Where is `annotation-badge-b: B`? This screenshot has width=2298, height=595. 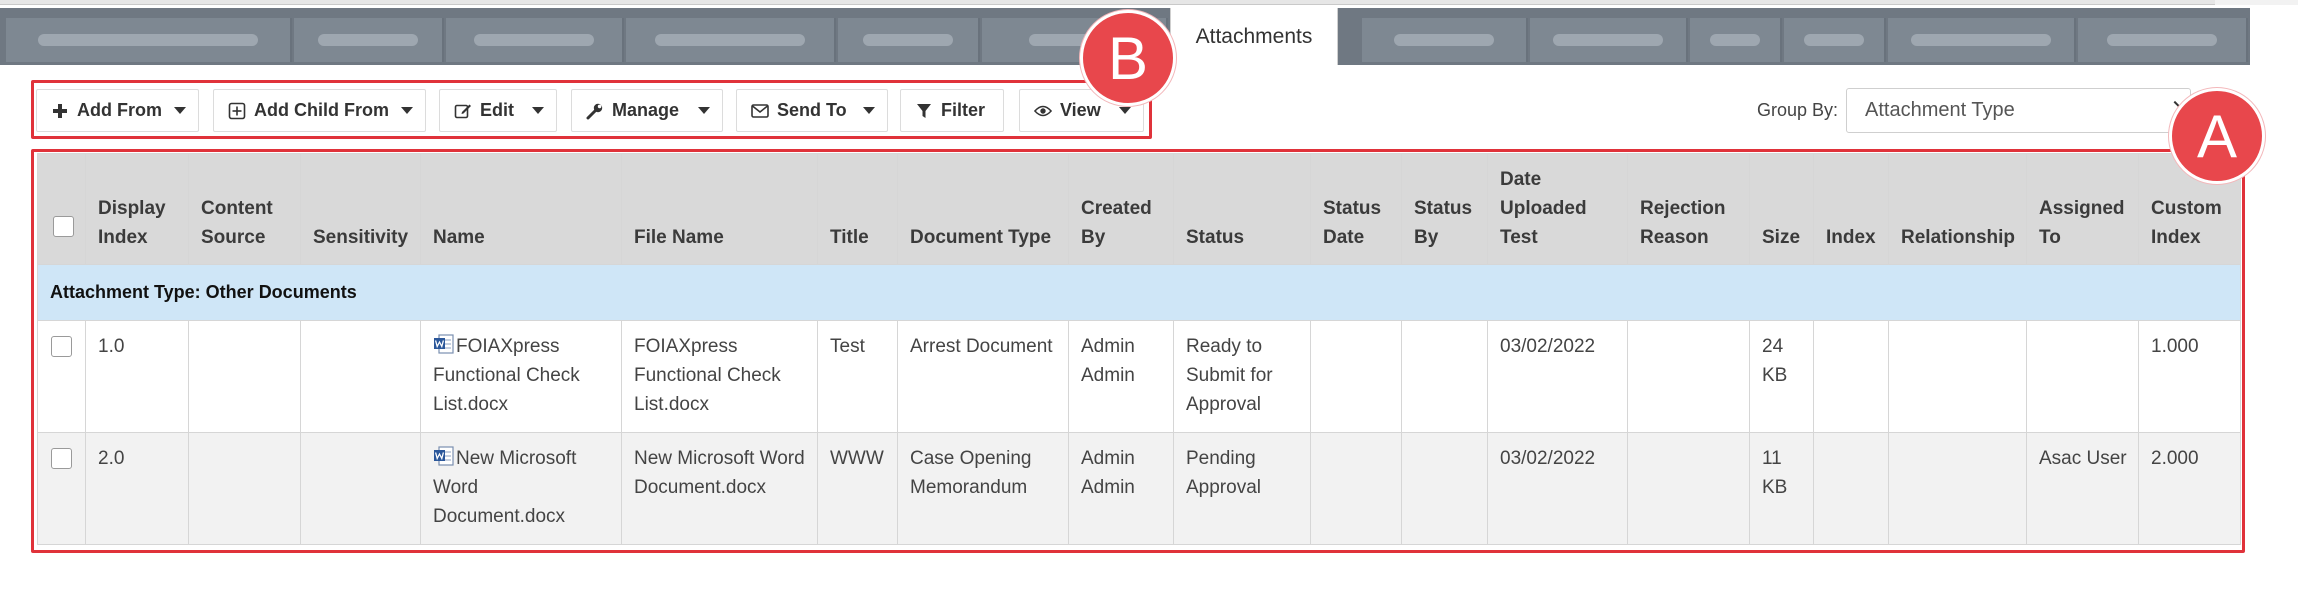 annotation-badge-b: B is located at coordinates (1128, 58).